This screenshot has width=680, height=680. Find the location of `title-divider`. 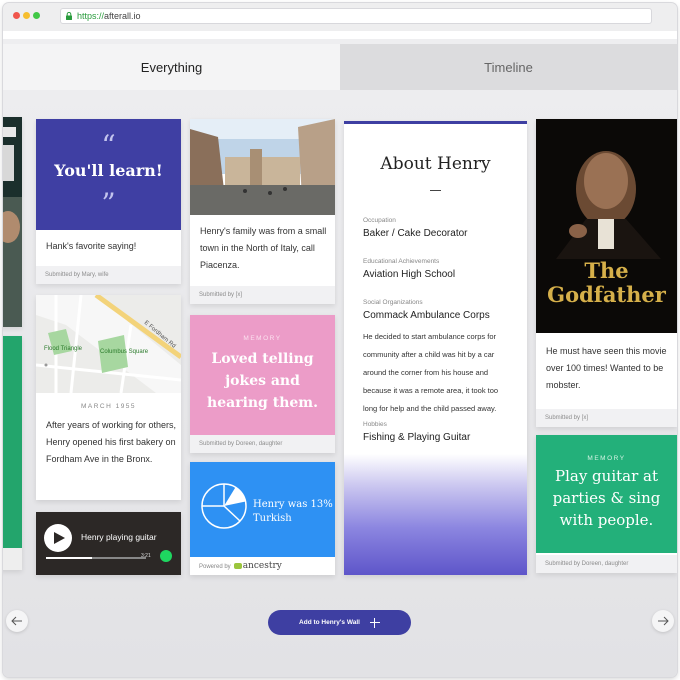

title-divider is located at coordinates (435, 190).